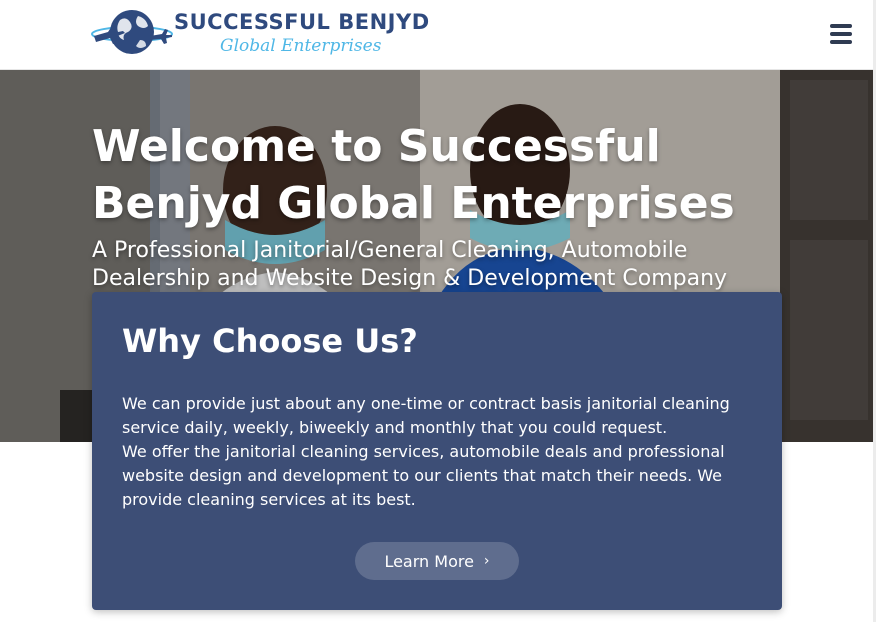 This screenshot has width=876, height=622. I want to click on below-fold-content, so click(438, 617).